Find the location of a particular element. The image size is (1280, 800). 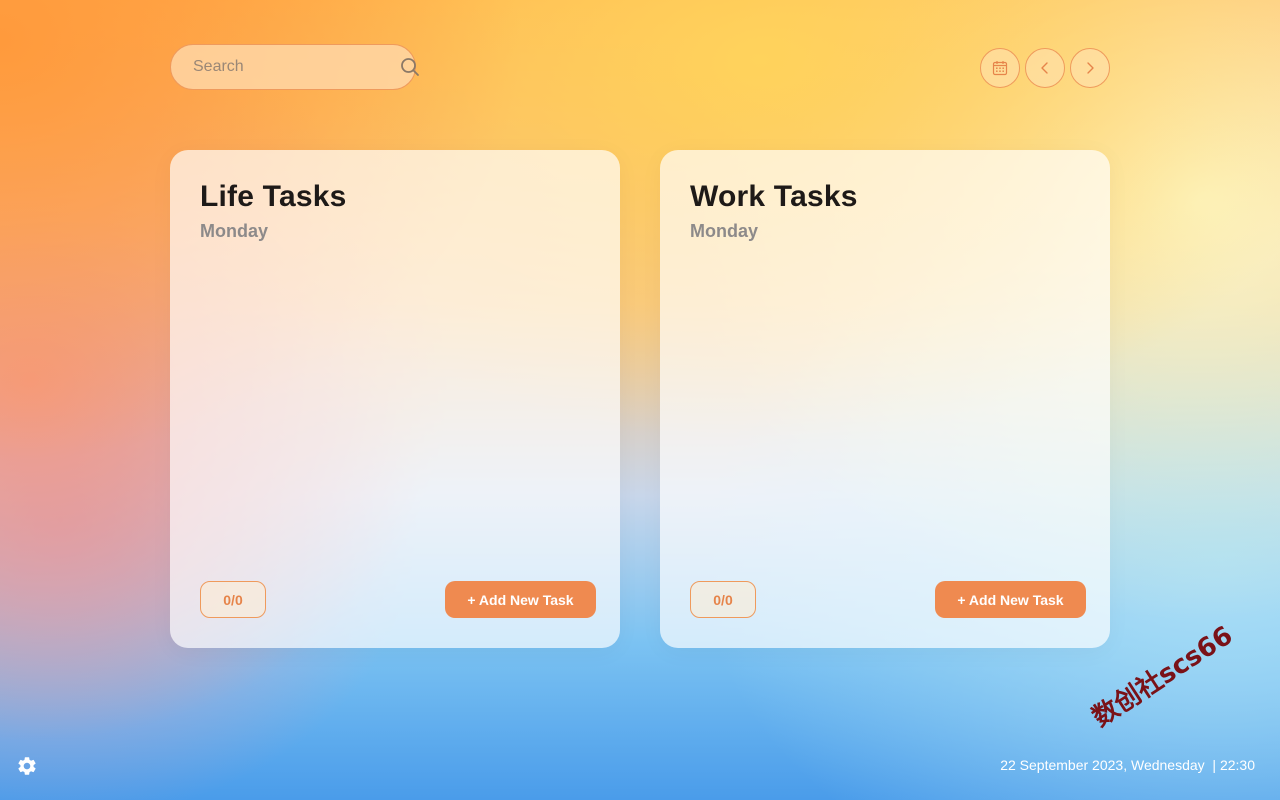

calendar-button is located at coordinates (1000, 68).